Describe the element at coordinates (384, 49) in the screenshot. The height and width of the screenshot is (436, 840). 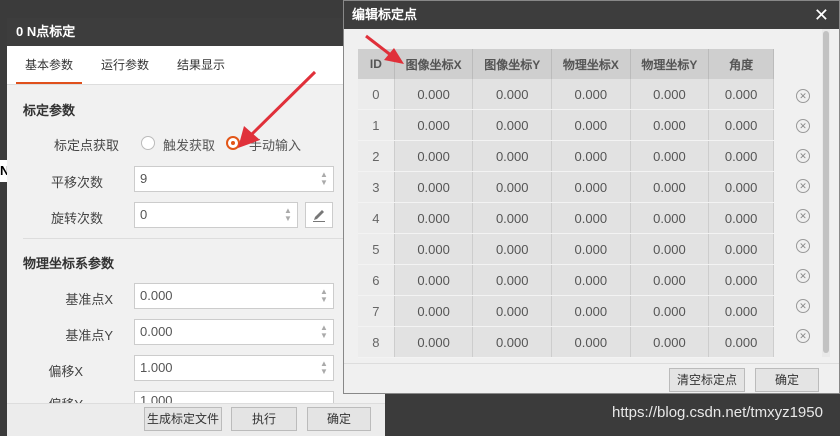
I see `annotation-arrow-icon` at that location.